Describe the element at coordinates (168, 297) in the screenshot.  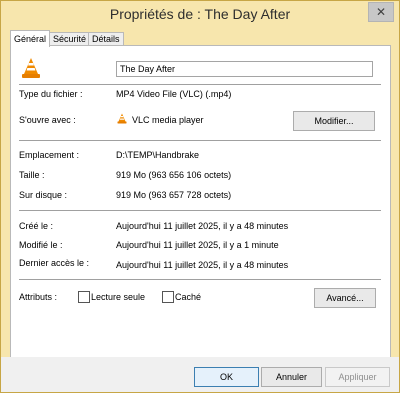
I see `hidden-checkbox` at that location.